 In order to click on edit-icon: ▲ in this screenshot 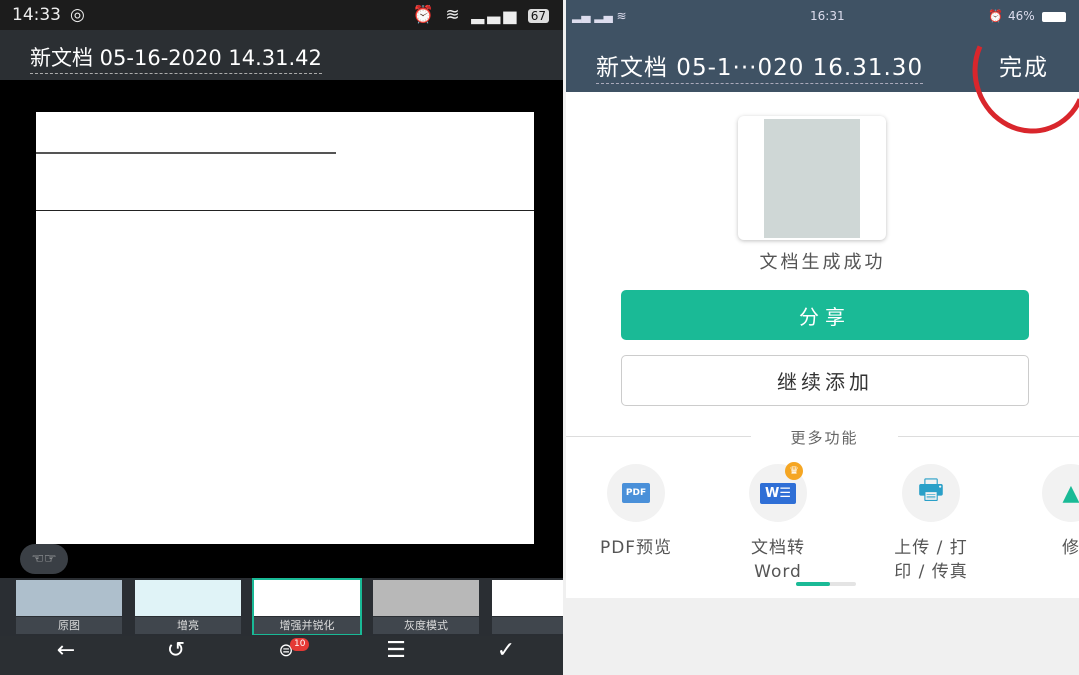, I will do `click(1060, 493)`.